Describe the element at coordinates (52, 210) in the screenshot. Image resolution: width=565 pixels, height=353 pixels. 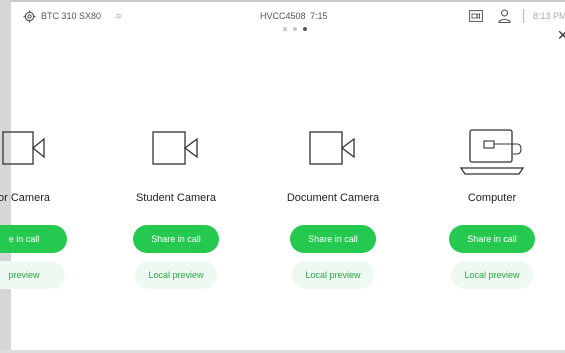
I see `source-tile-camera: or Camera e in call preview` at that location.